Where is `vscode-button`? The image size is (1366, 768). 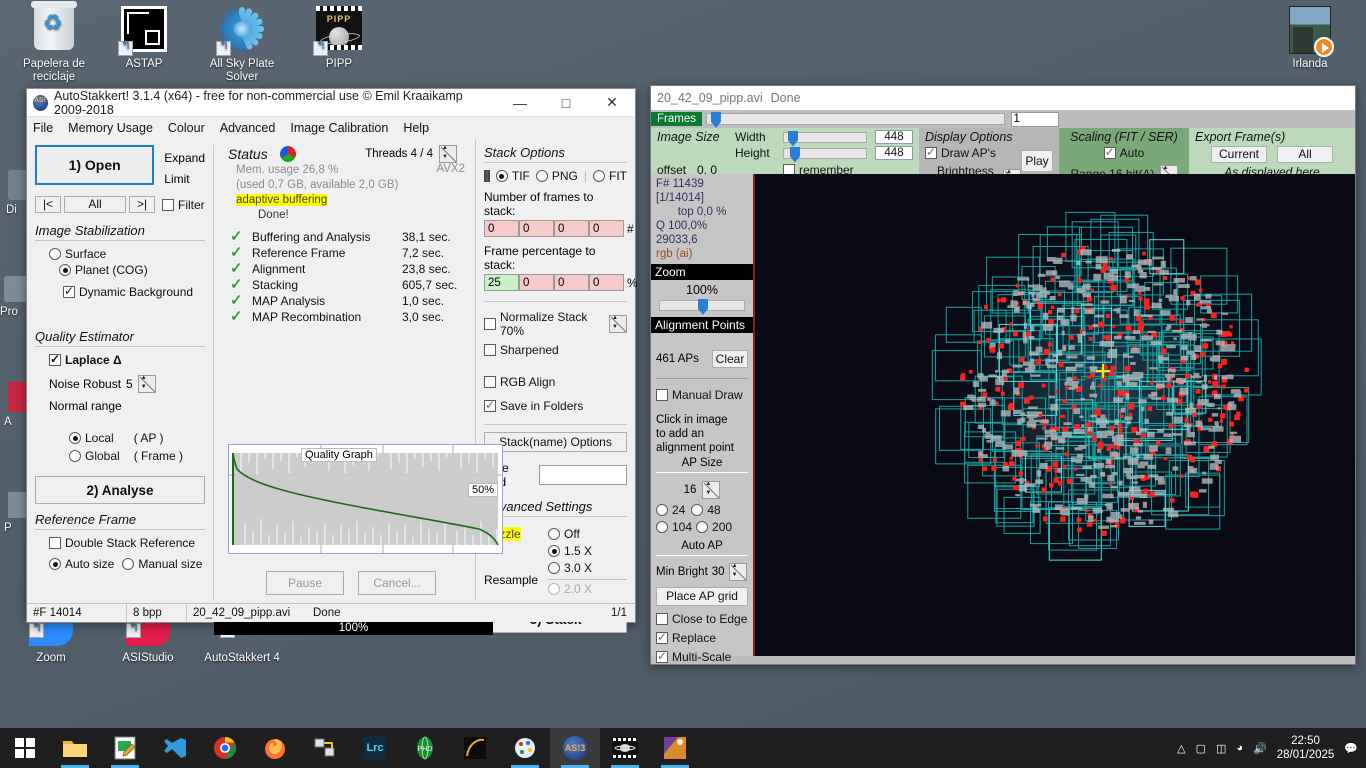 vscode-button is located at coordinates (175, 748).